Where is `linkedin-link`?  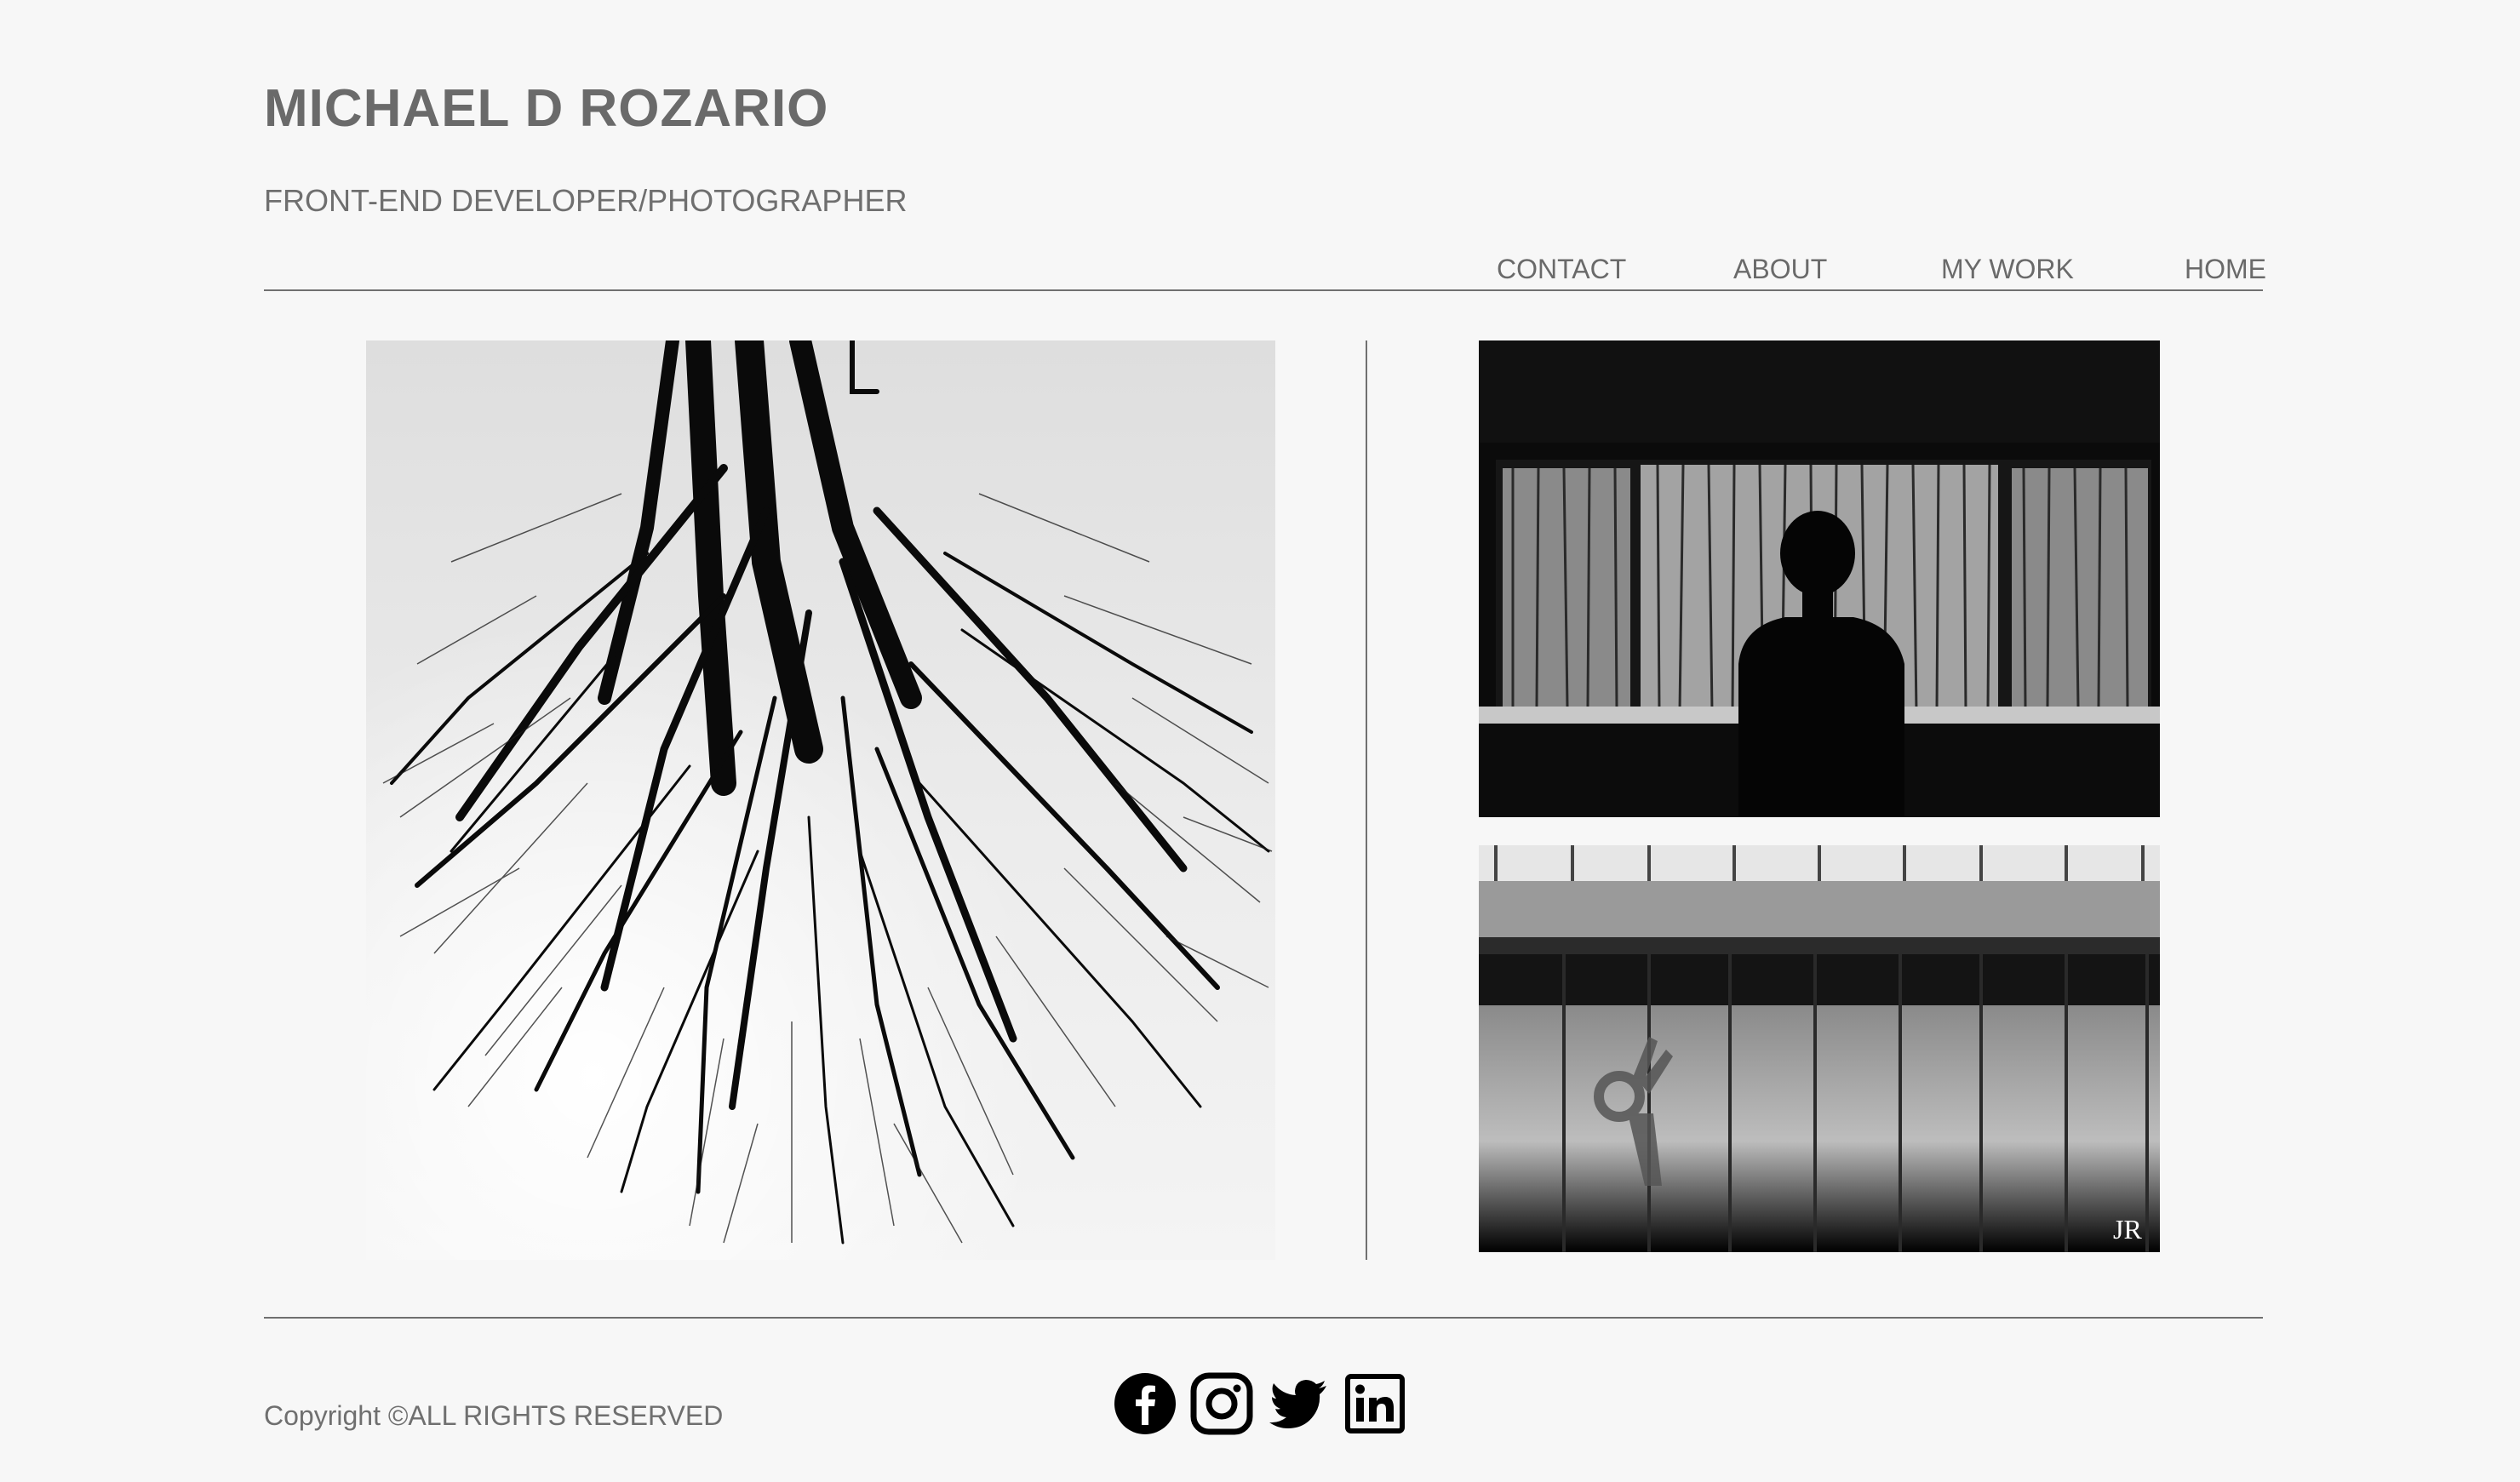 linkedin-link is located at coordinates (1374, 1403).